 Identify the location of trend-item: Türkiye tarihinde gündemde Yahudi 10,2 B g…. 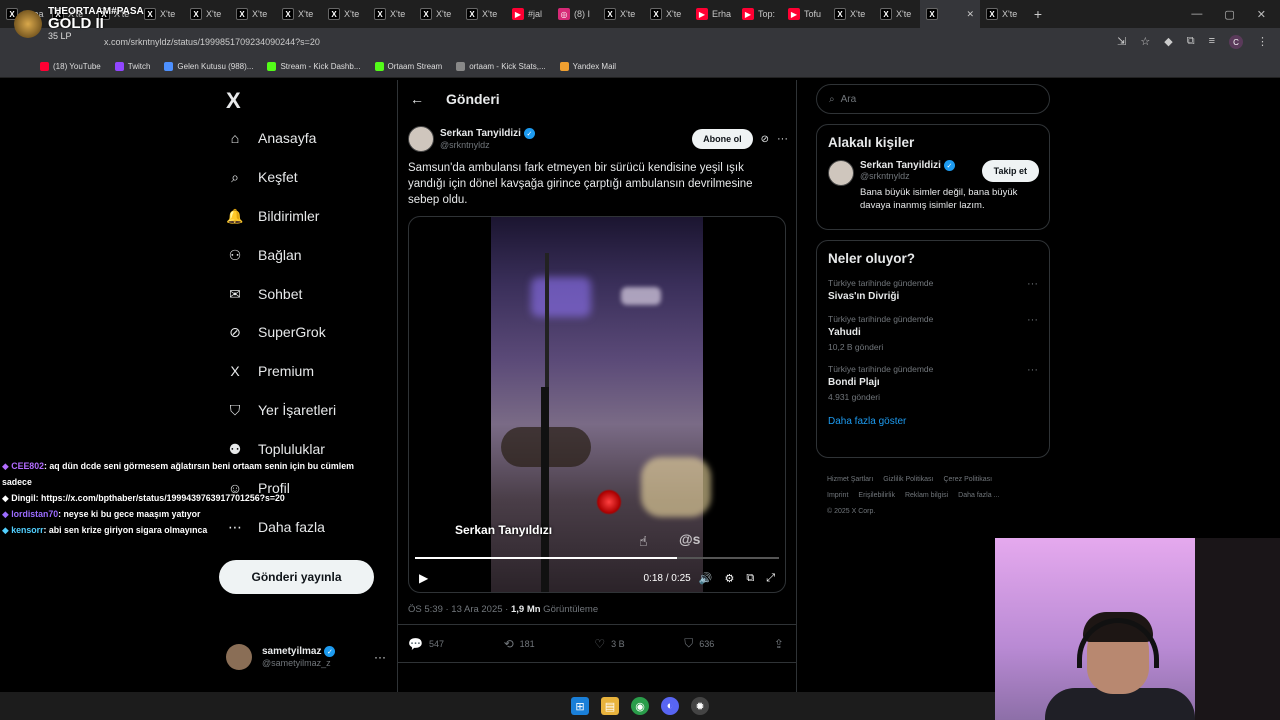
(933, 333).